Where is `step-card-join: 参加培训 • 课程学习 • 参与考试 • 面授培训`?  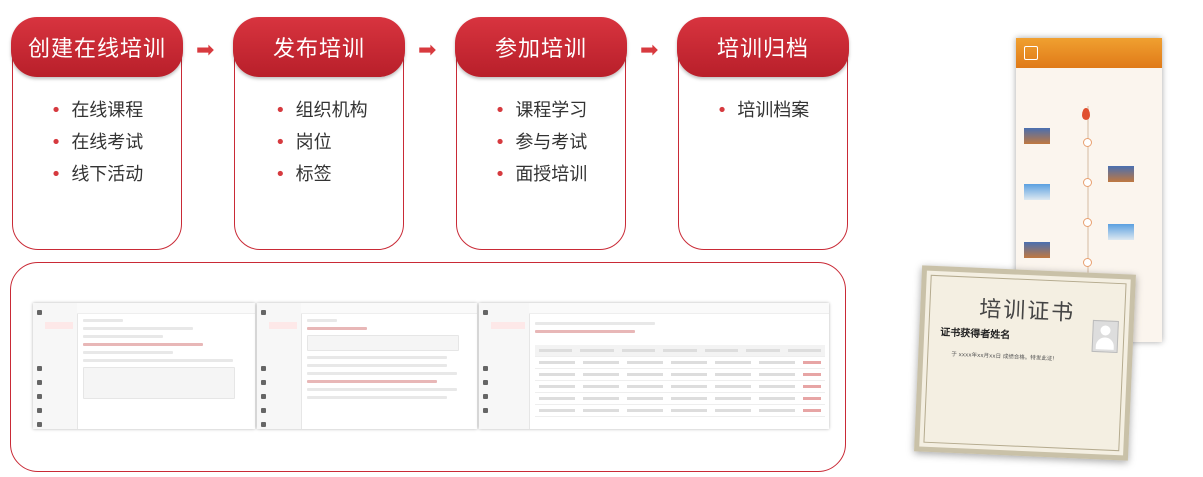
step-card-join: 参加培训 • 课程学习 • 参与考试 • 面授培训 is located at coordinates (541, 133).